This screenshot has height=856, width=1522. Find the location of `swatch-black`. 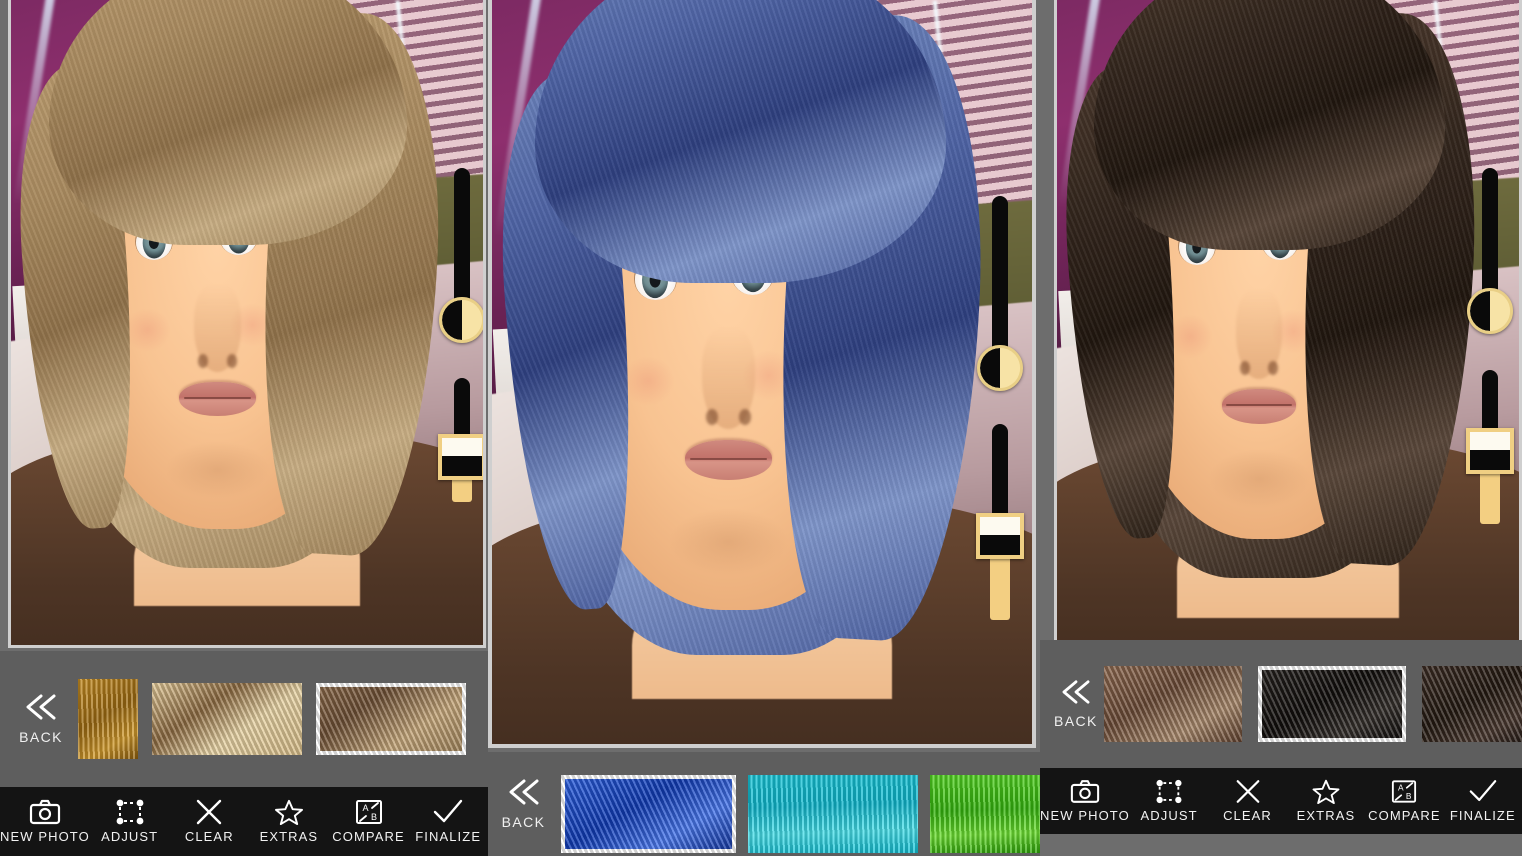

swatch-black is located at coordinates (1331, 704).